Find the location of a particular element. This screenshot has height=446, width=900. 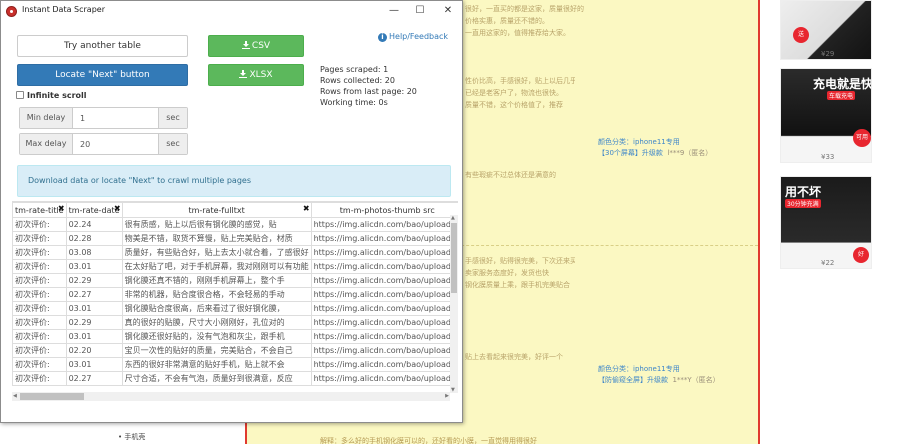

table-cell: 很有质感，贴上以后很有钢化膜的感觉，贴 is located at coordinates (216, 224).